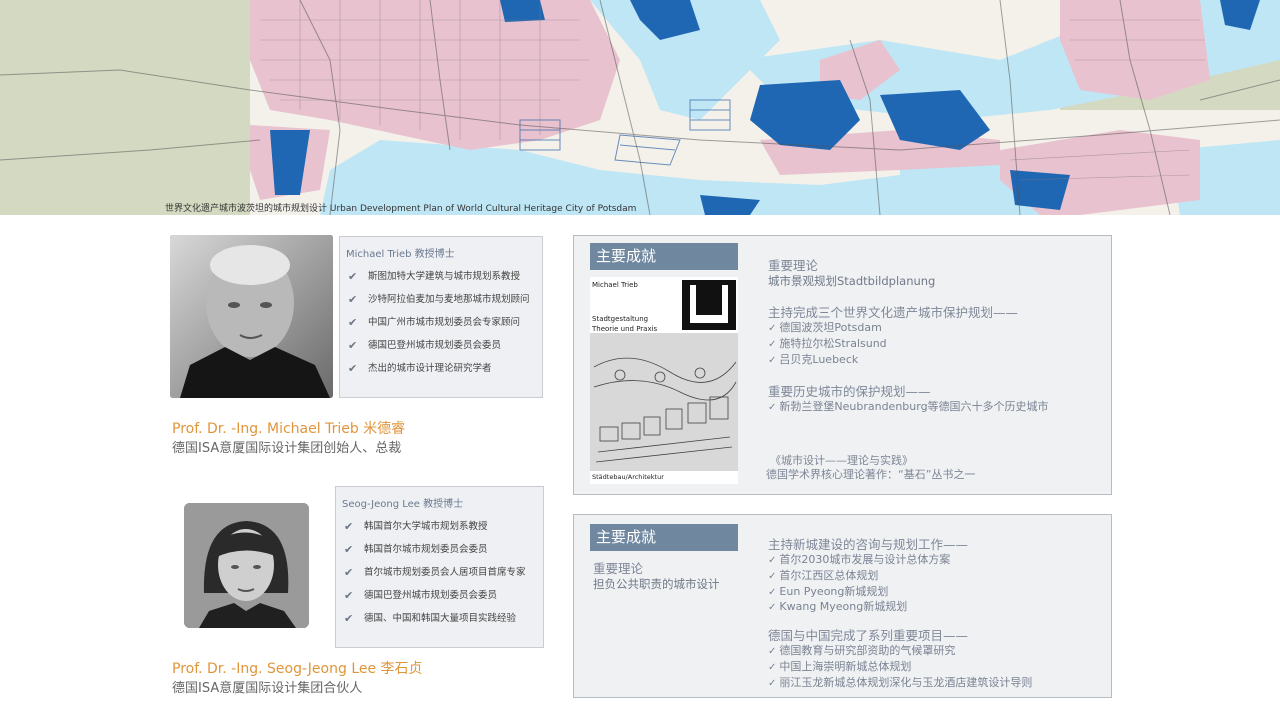 Image resolution: width=1280 pixels, height=720 pixels. Describe the element at coordinates (615, 285) in the screenshot. I see `book-author: Michael Trieb` at that location.